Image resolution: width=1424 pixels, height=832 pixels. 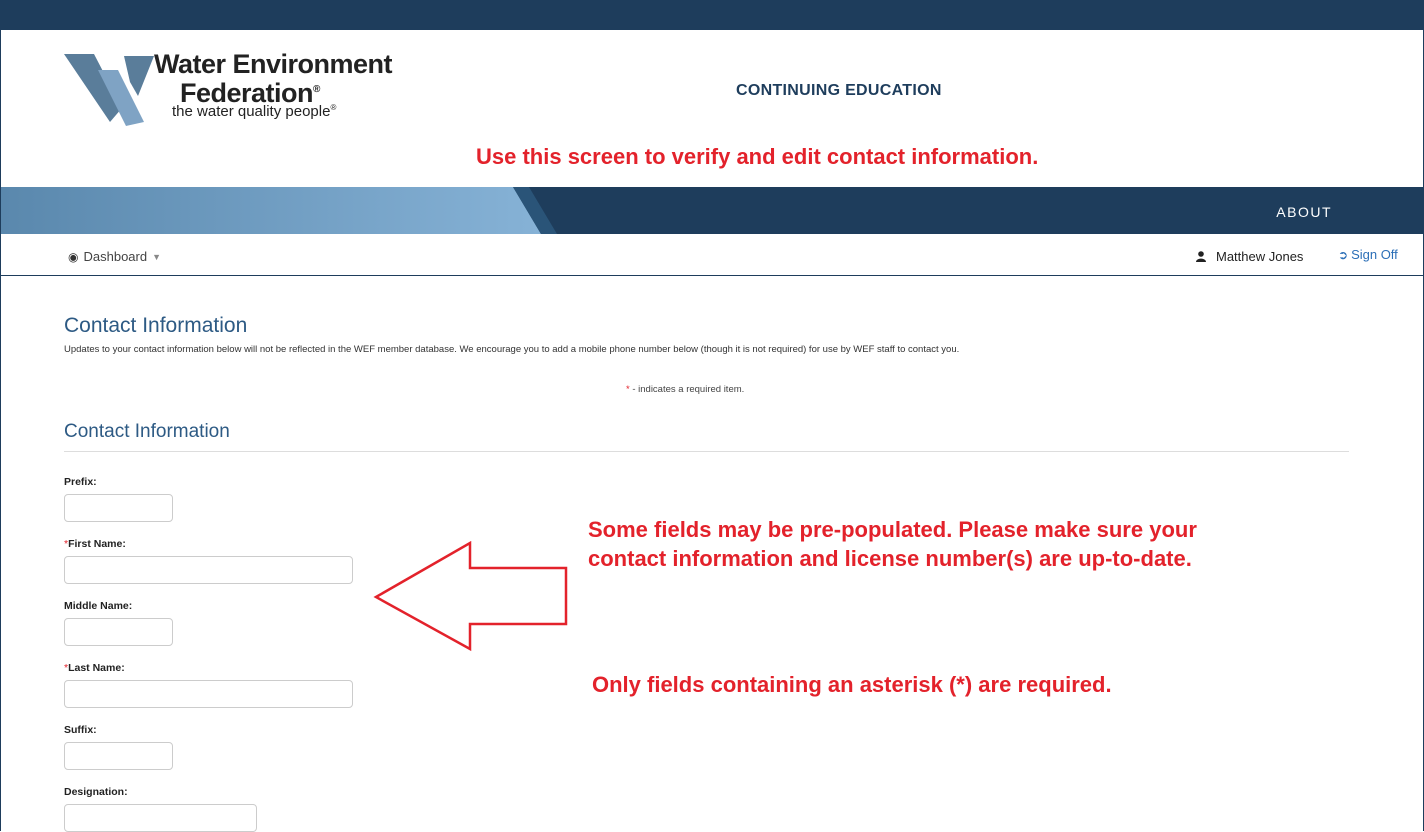 What do you see at coordinates (156, 325) in the screenshot?
I see `contact-info-heading: Contact Information` at bounding box center [156, 325].